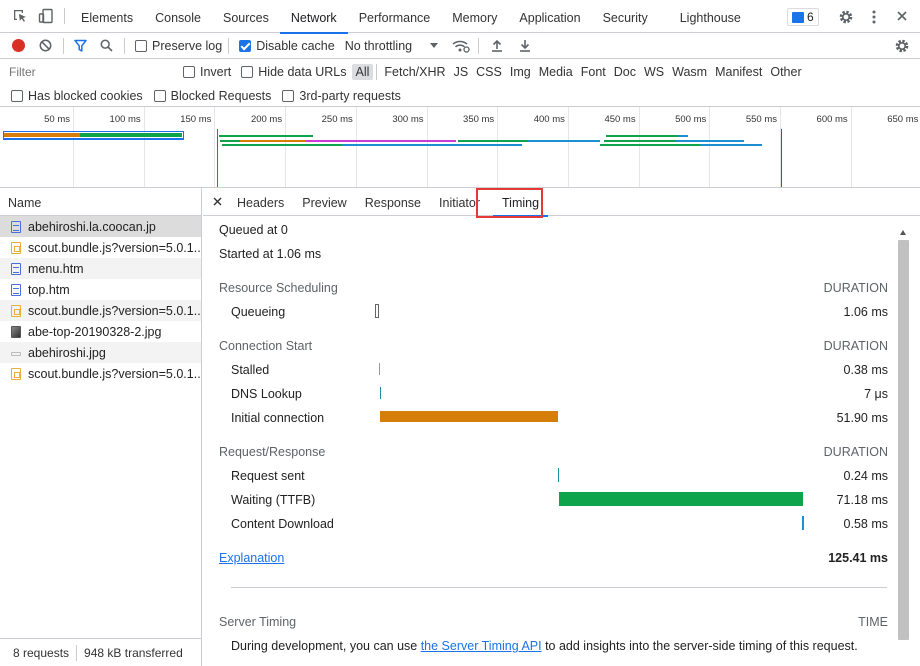  I want to click on tab-performance: Performance, so click(395, 16).